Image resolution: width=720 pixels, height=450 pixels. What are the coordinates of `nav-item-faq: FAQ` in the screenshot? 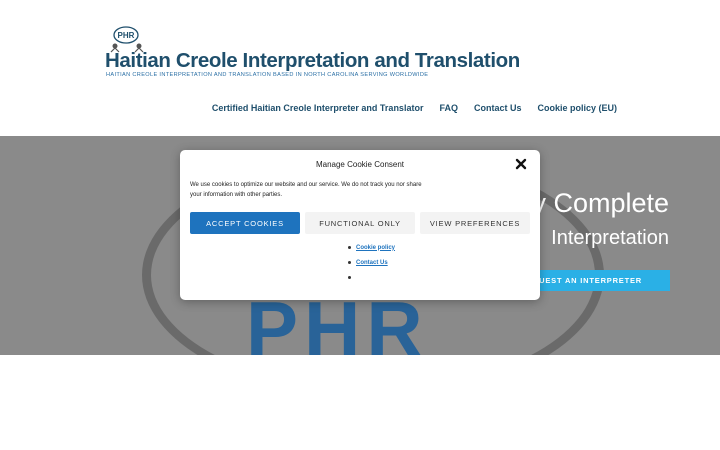 It's located at (448, 108).